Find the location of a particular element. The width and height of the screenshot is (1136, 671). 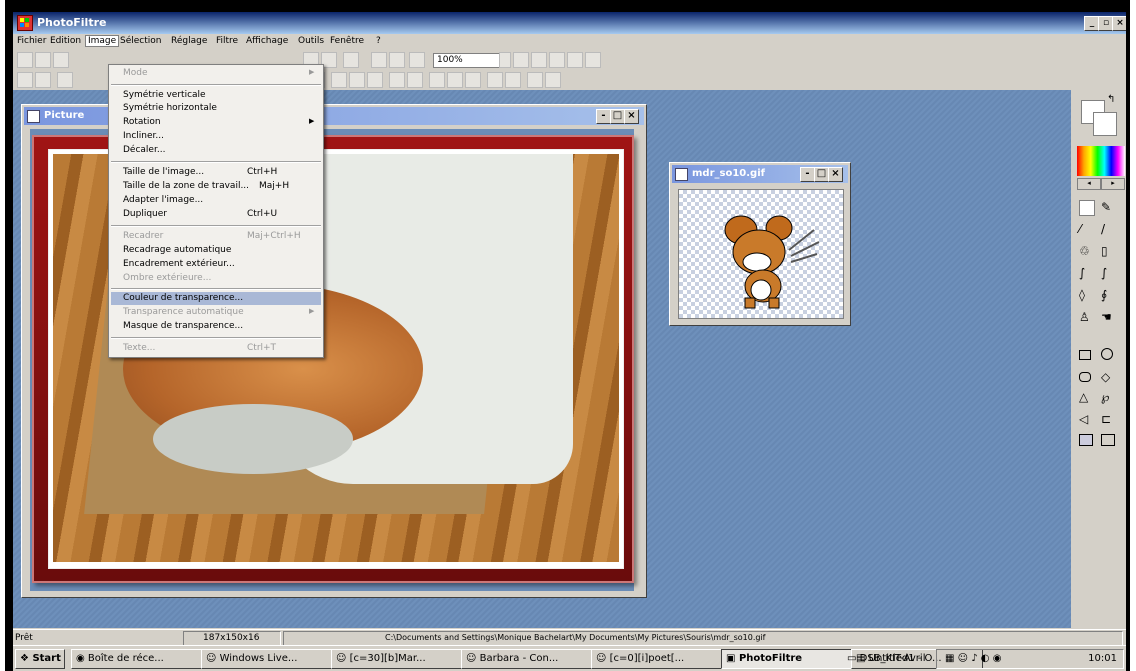

diamond-shape-icon: ◇ is located at coordinates (1105, 377).